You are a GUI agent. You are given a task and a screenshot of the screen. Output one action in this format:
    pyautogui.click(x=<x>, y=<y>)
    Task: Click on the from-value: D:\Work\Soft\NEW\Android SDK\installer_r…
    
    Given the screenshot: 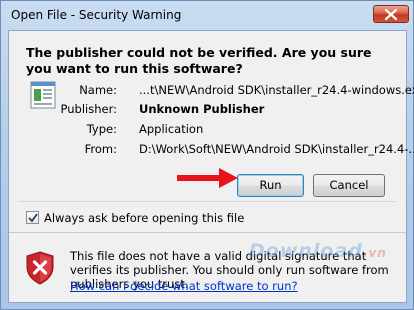 What is the action you would take?
    pyautogui.click(x=276, y=149)
    